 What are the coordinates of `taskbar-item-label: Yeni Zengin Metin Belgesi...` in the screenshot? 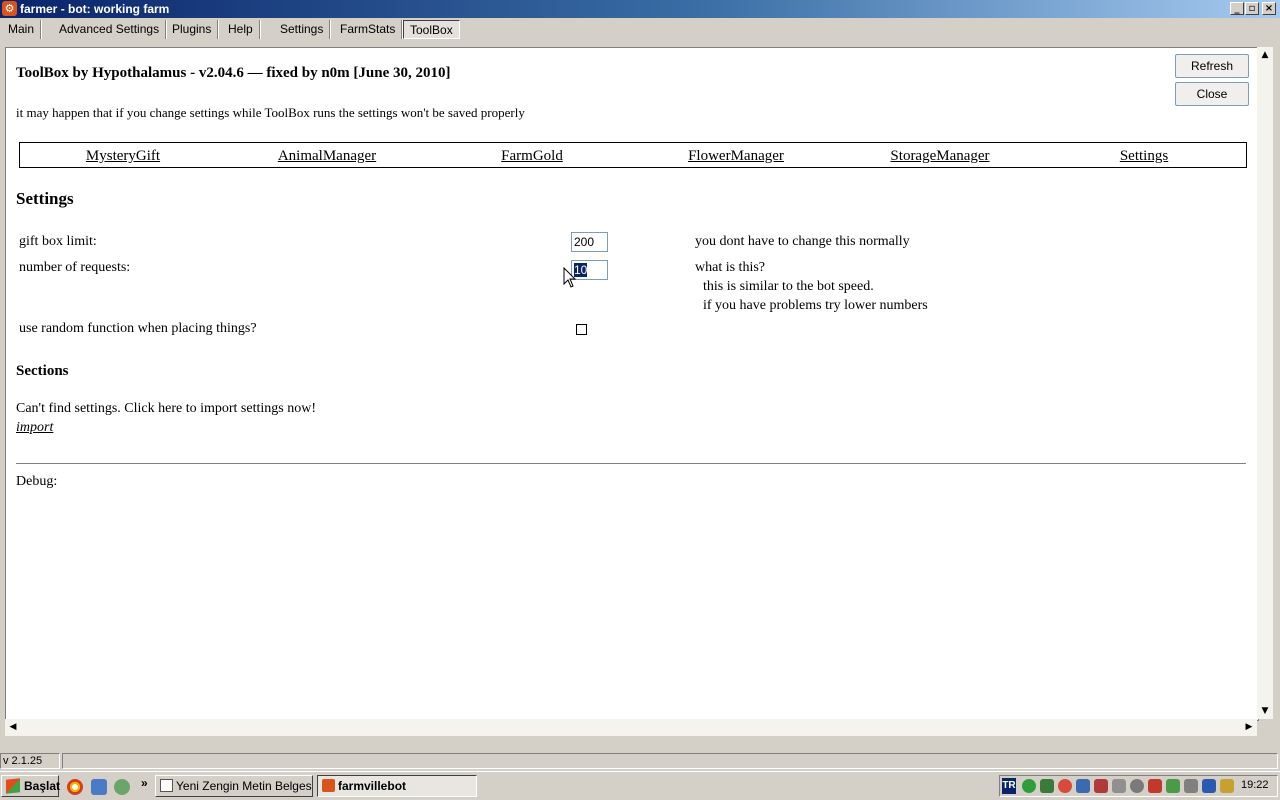 It's located at (244, 786).